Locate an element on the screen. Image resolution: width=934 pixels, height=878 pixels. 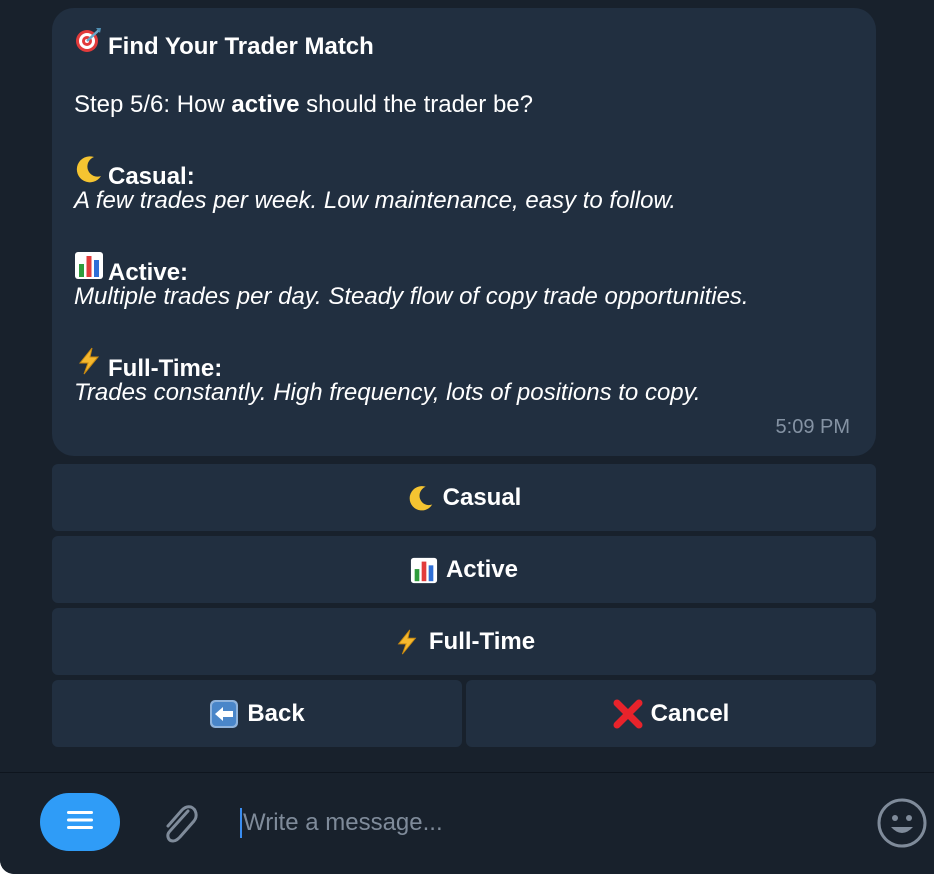
back-arrow-icon is located at coordinates (224, 714).